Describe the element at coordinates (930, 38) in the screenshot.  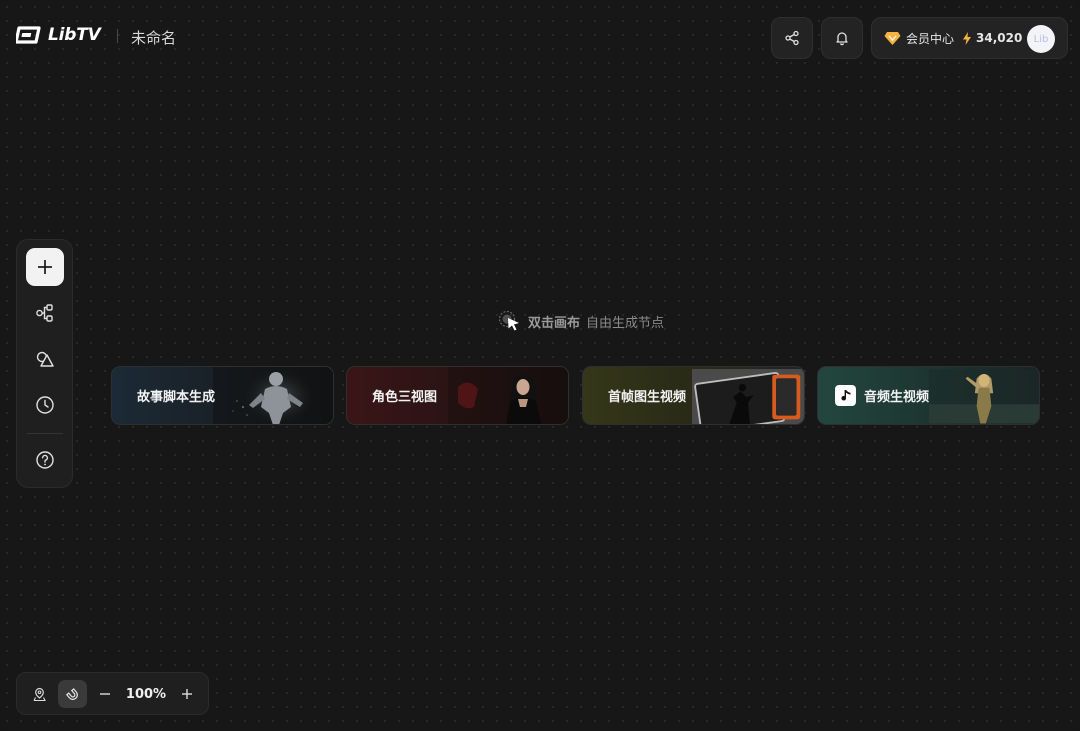
I see `member-center-label: 会员中心` at that location.